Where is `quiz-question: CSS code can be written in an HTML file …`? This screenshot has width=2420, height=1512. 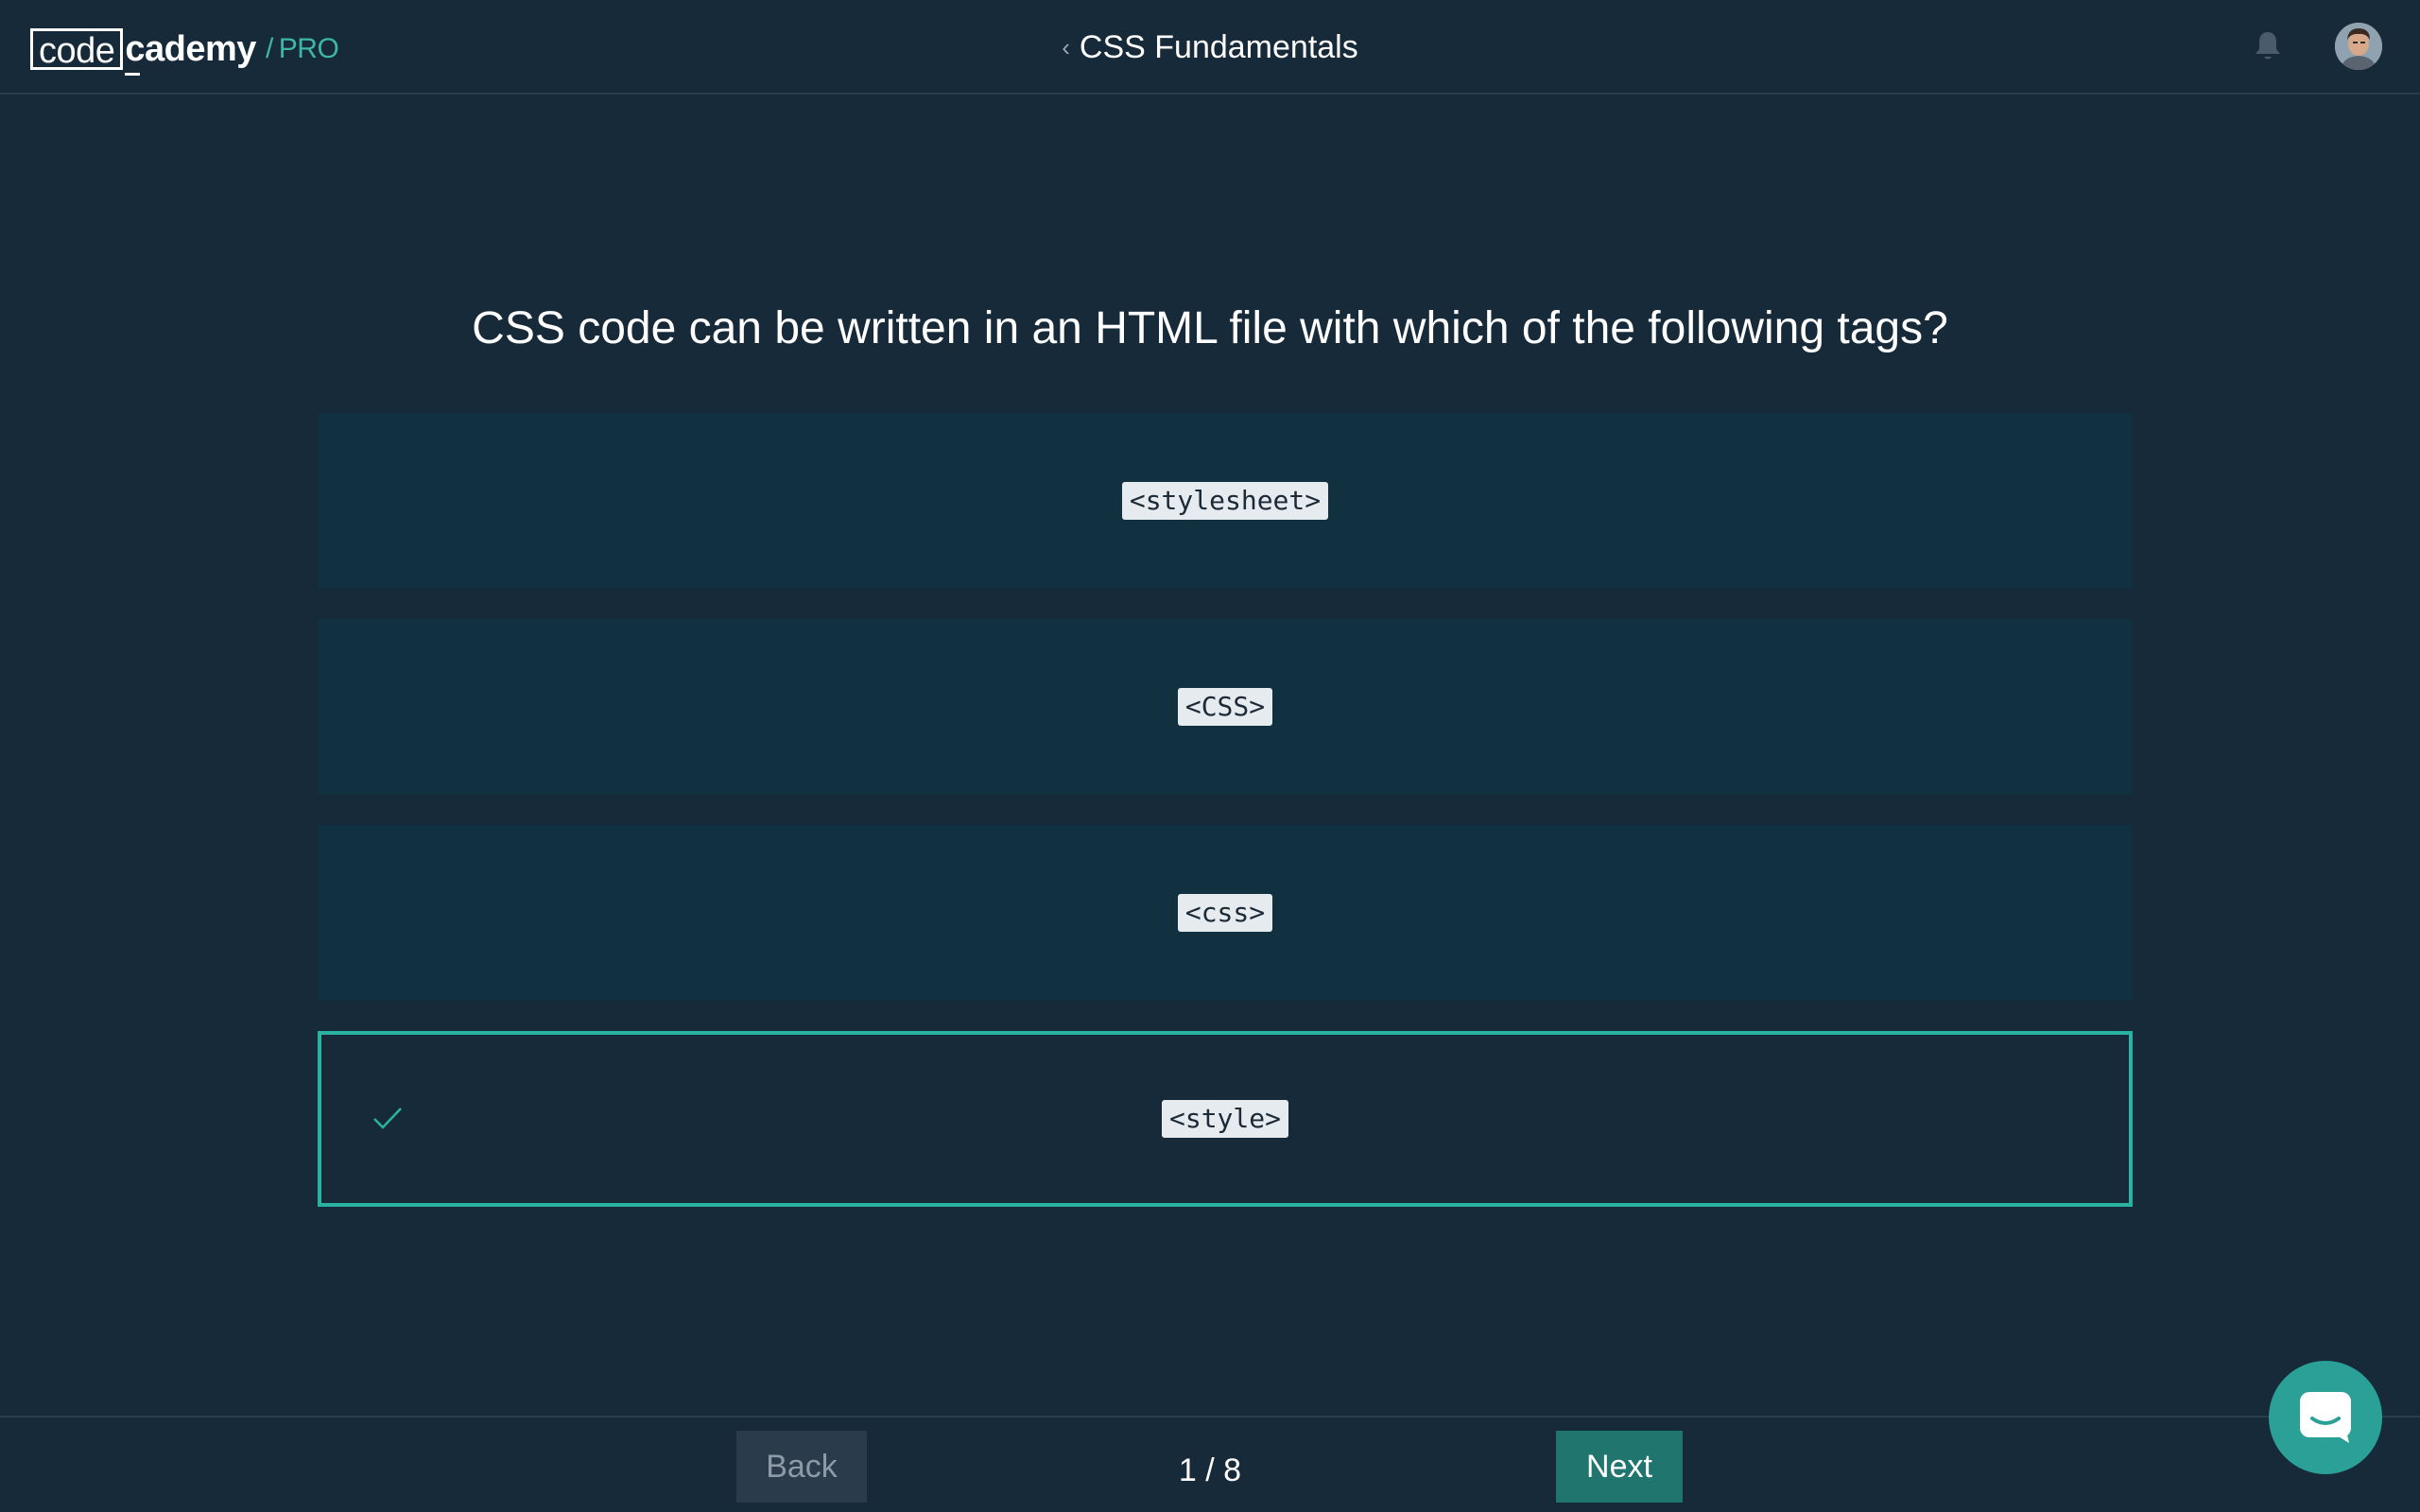
quiz-question: CSS code can be written in an HTML file … is located at coordinates (1210, 328).